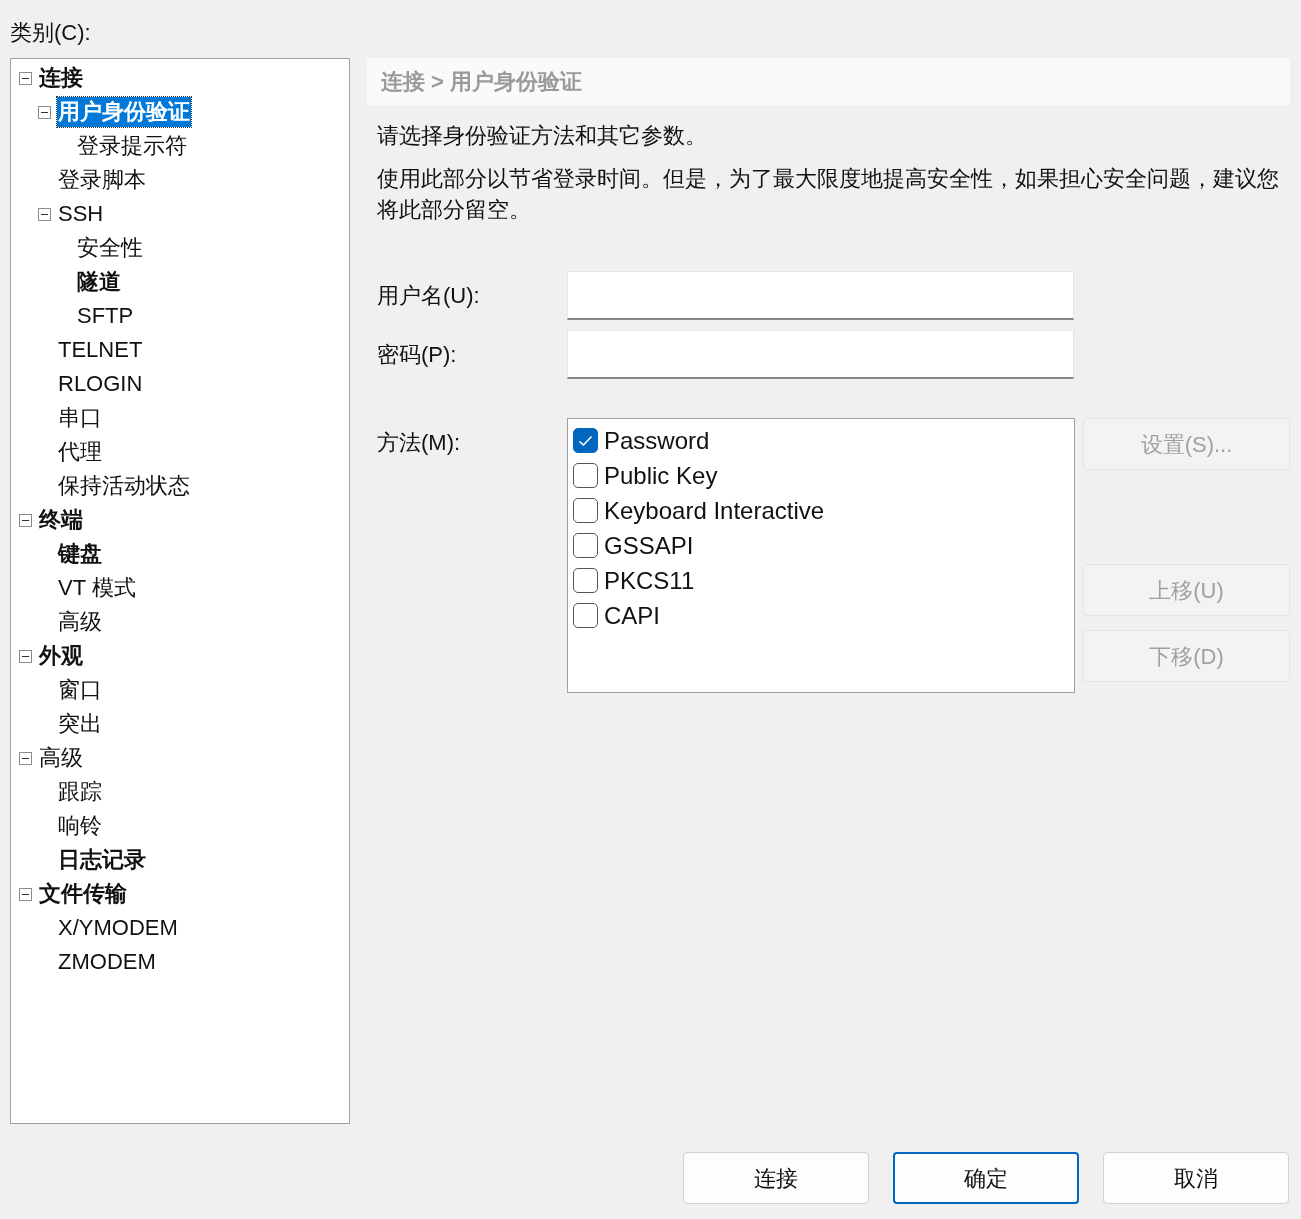 This screenshot has height=1219, width=1301. What do you see at coordinates (118, 928) in the screenshot?
I see `tree-item: X/YMODEM` at bounding box center [118, 928].